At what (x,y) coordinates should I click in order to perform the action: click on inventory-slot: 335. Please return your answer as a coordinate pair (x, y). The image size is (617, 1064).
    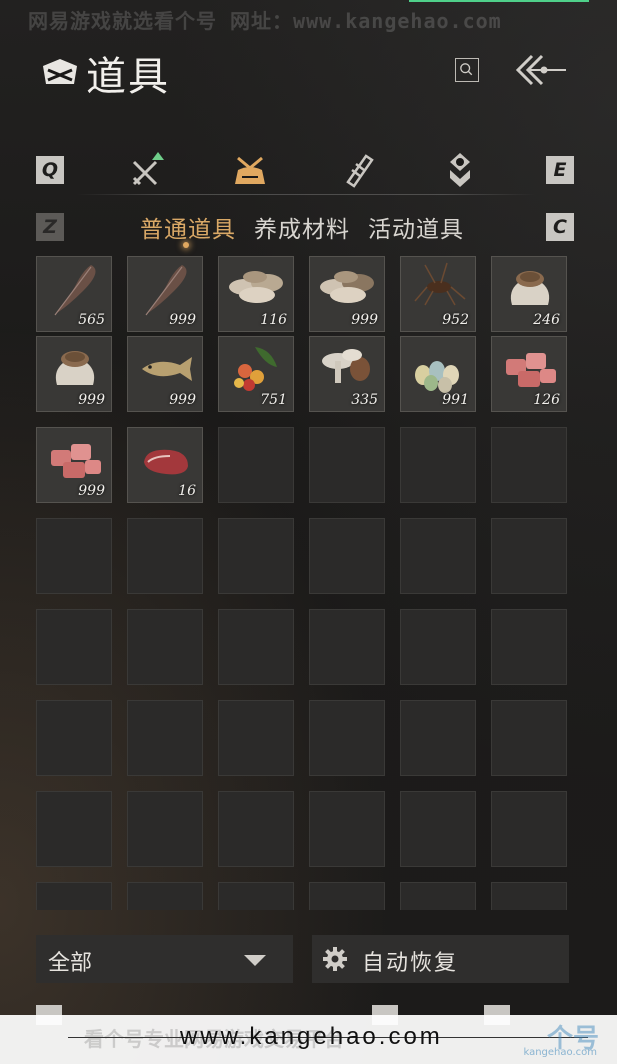
    Looking at the image, I should click on (347, 374).